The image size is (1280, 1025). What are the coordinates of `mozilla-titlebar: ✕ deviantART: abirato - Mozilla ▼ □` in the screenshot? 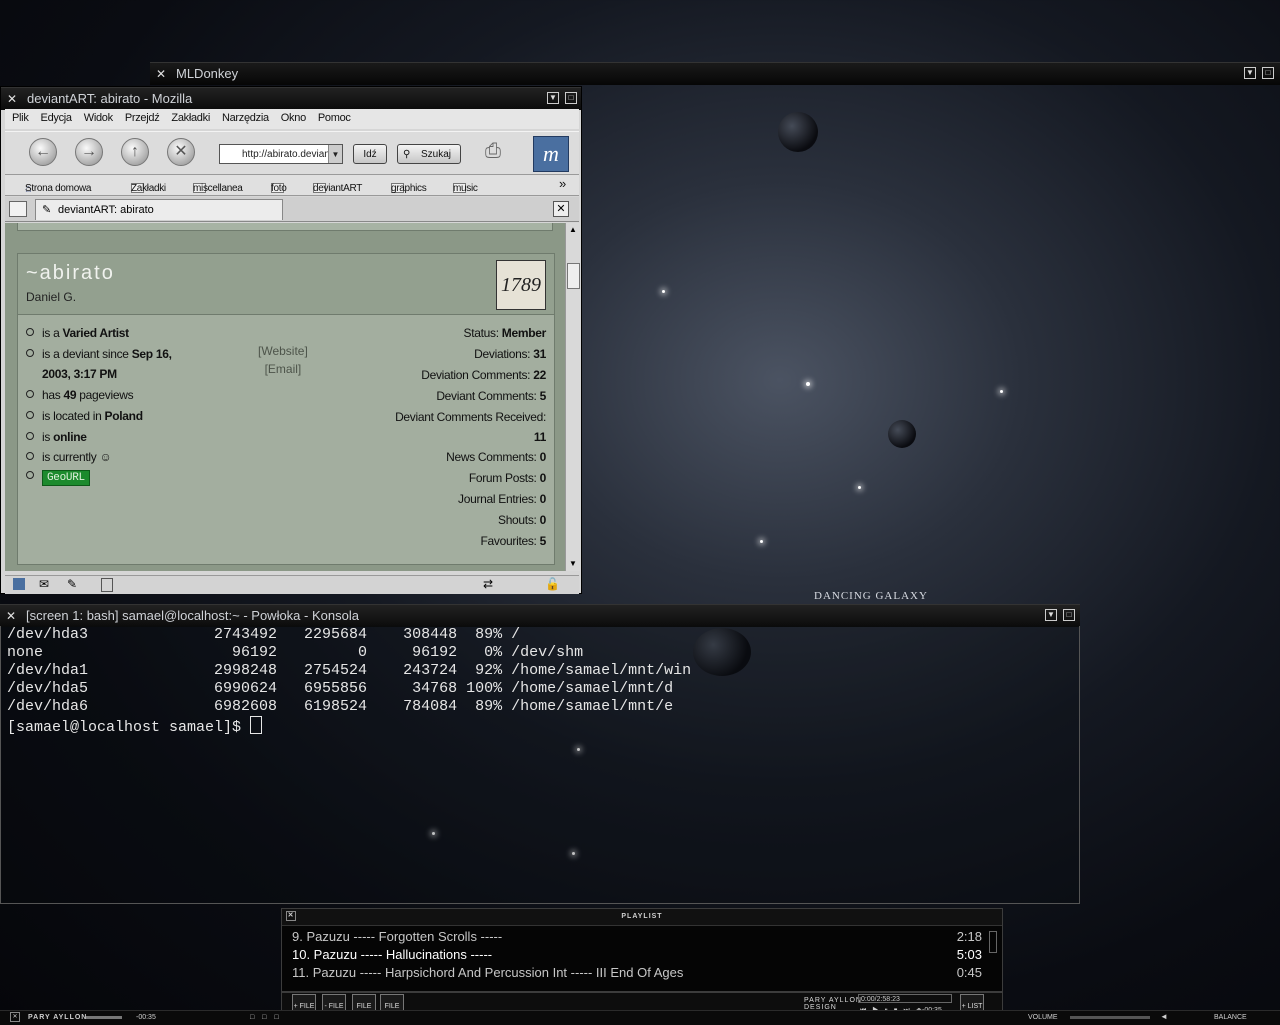 It's located at (291, 98).